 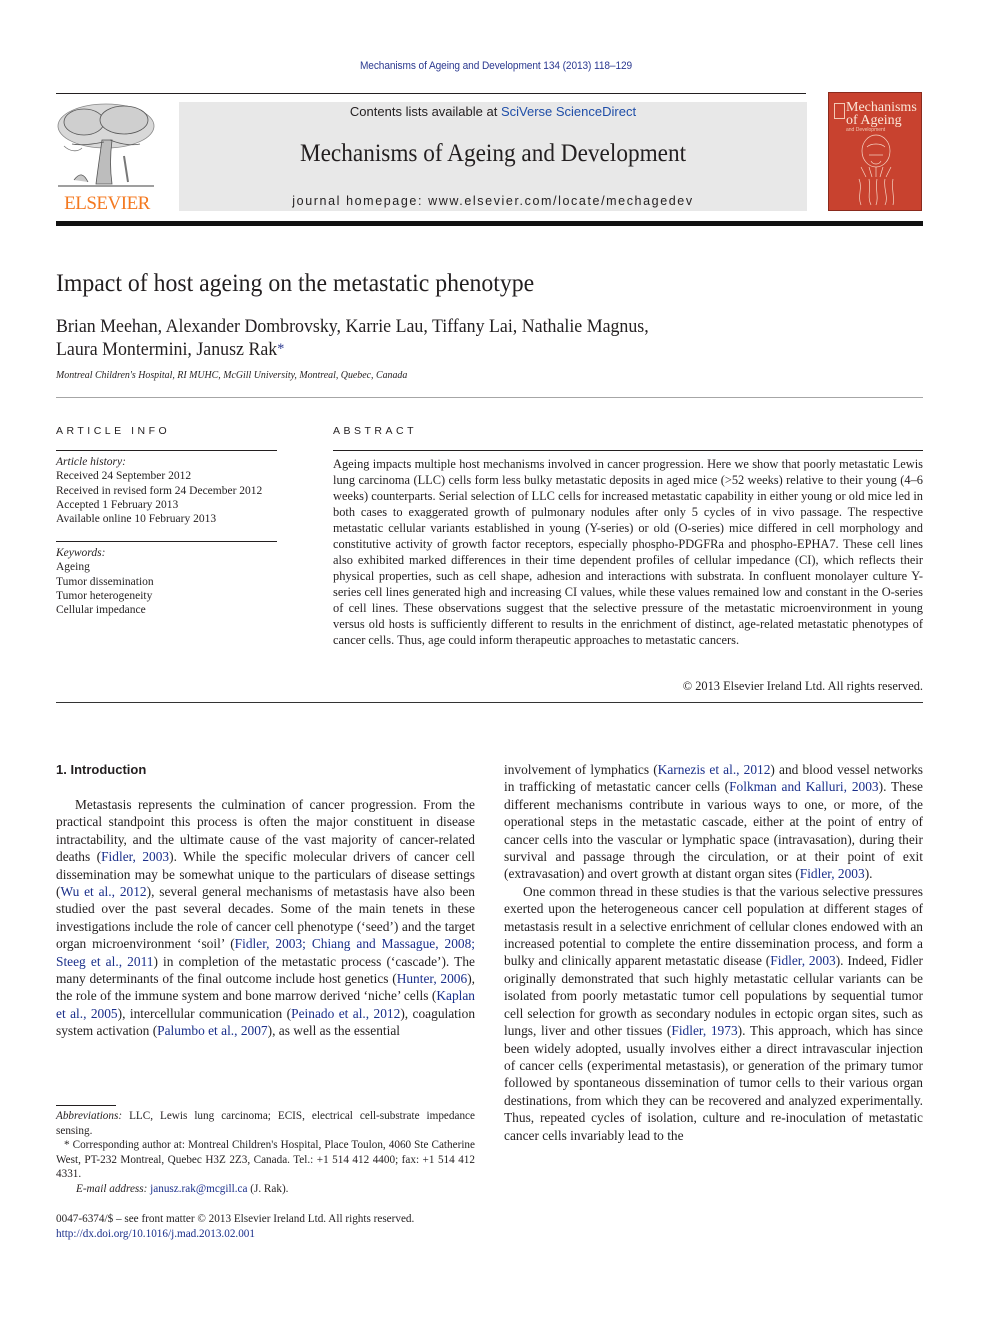 I want to click on keyword-item: Cellular impedance, so click(x=101, y=610).